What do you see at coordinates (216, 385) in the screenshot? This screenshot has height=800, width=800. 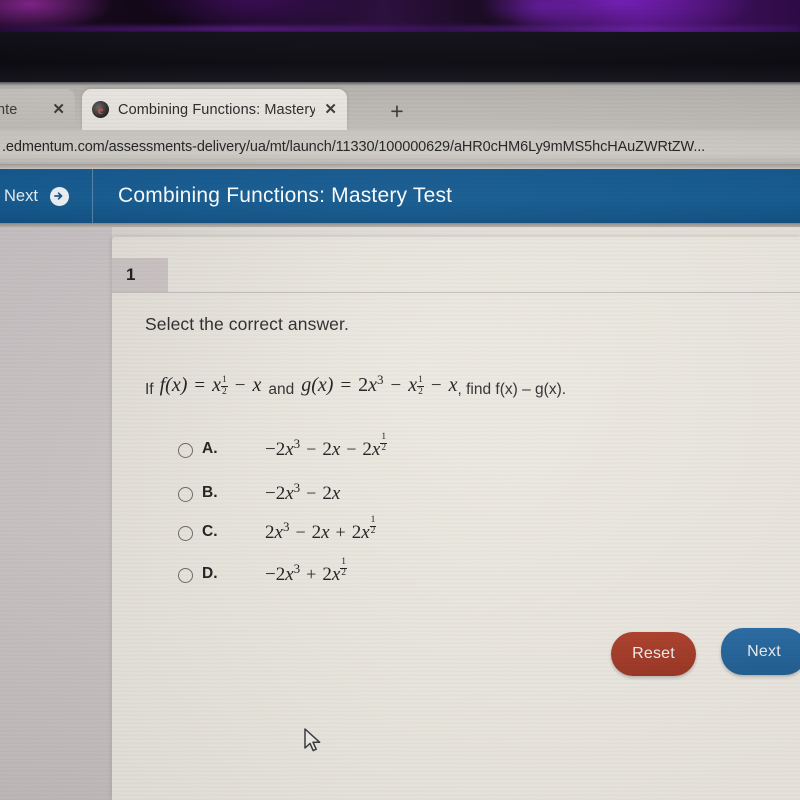 I see `stem-f-base: x` at bounding box center [216, 385].